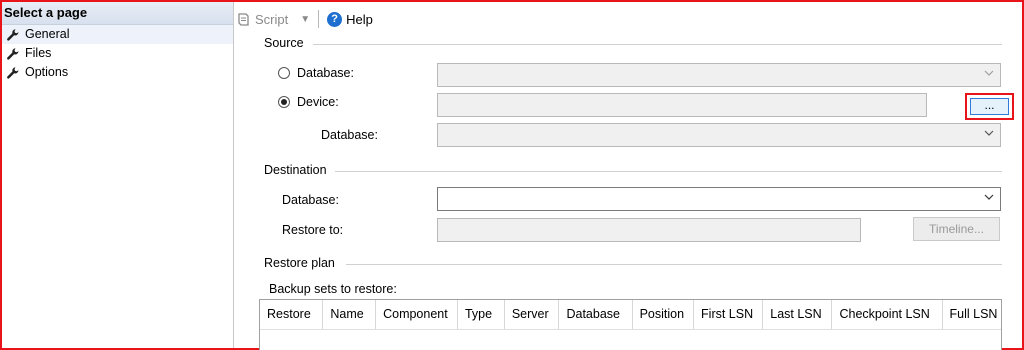  I want to click on restore-plan-group-title: Restore plan, so click(299, 263).